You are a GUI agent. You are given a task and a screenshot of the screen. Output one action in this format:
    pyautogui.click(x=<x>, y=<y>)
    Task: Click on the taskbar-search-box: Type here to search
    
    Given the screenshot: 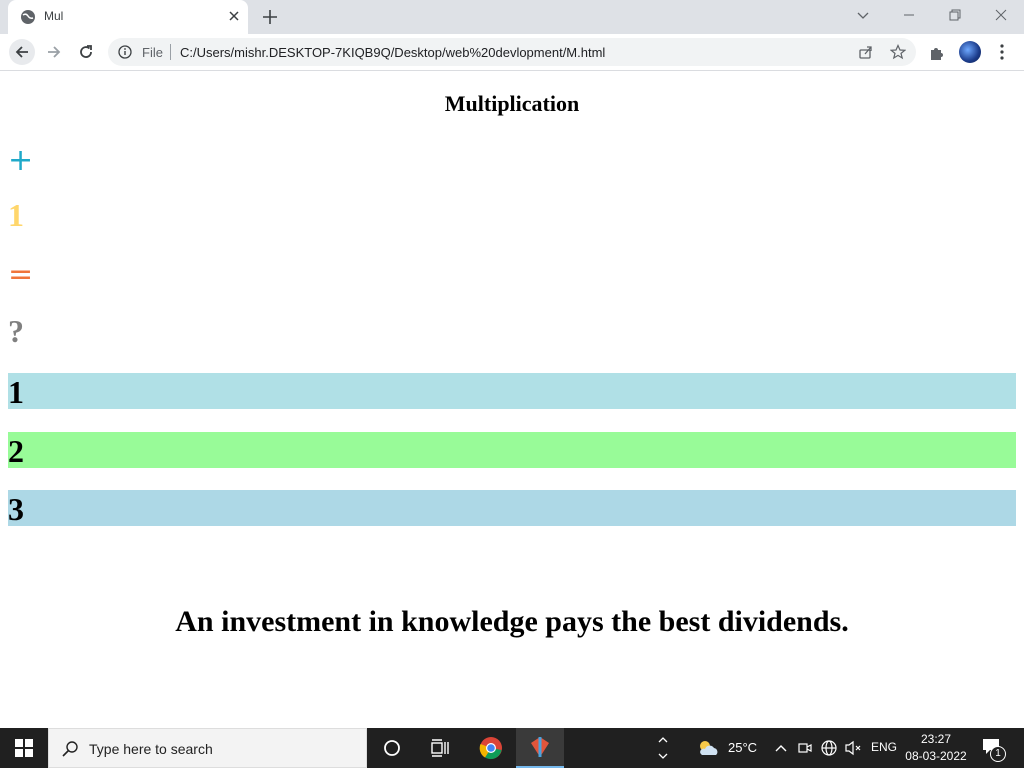 What is the action you would take?
    pyautogui.click(x=207, y=748)
    